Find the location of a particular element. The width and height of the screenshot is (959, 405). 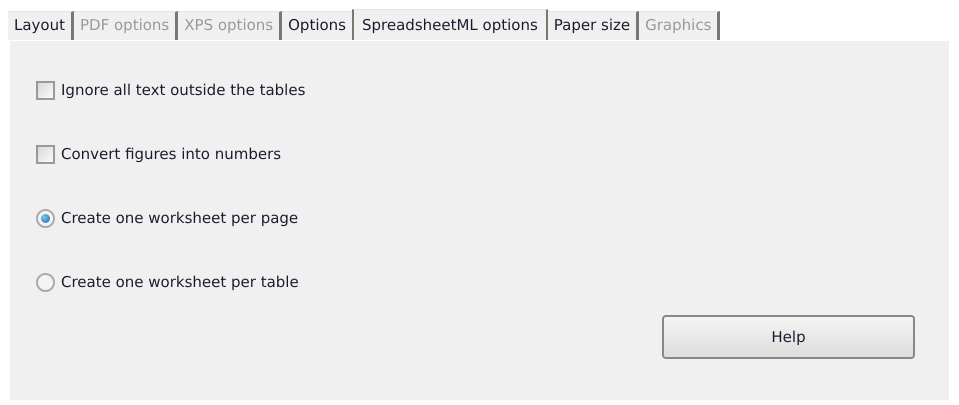

option-label: Ignore all text outside the tables is located at coordinates (183, 90).